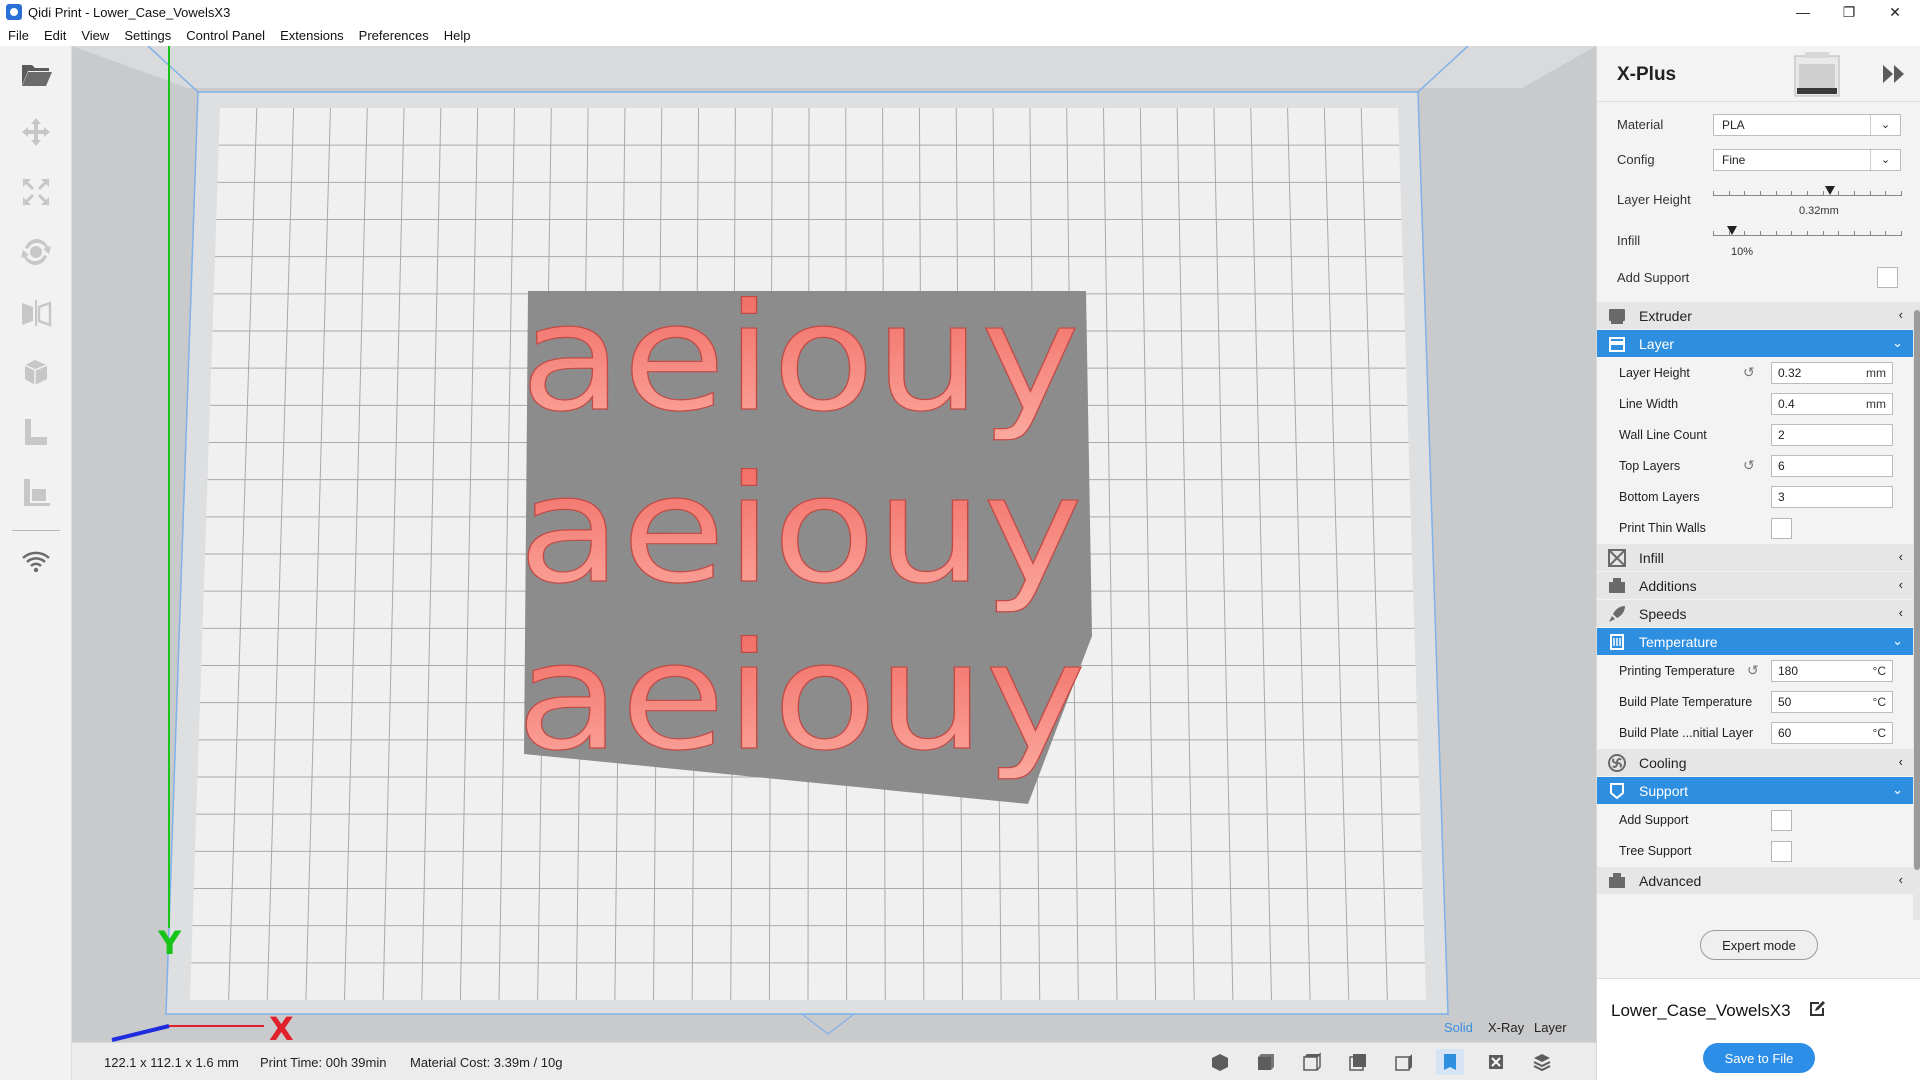 Image resolution: width=1920 pixels, height=1080 pixels. What do you see at coordinates (312, 35) in the screenshot?
I see `menu-extensions: Extensions` at bounding box center [312, 35].